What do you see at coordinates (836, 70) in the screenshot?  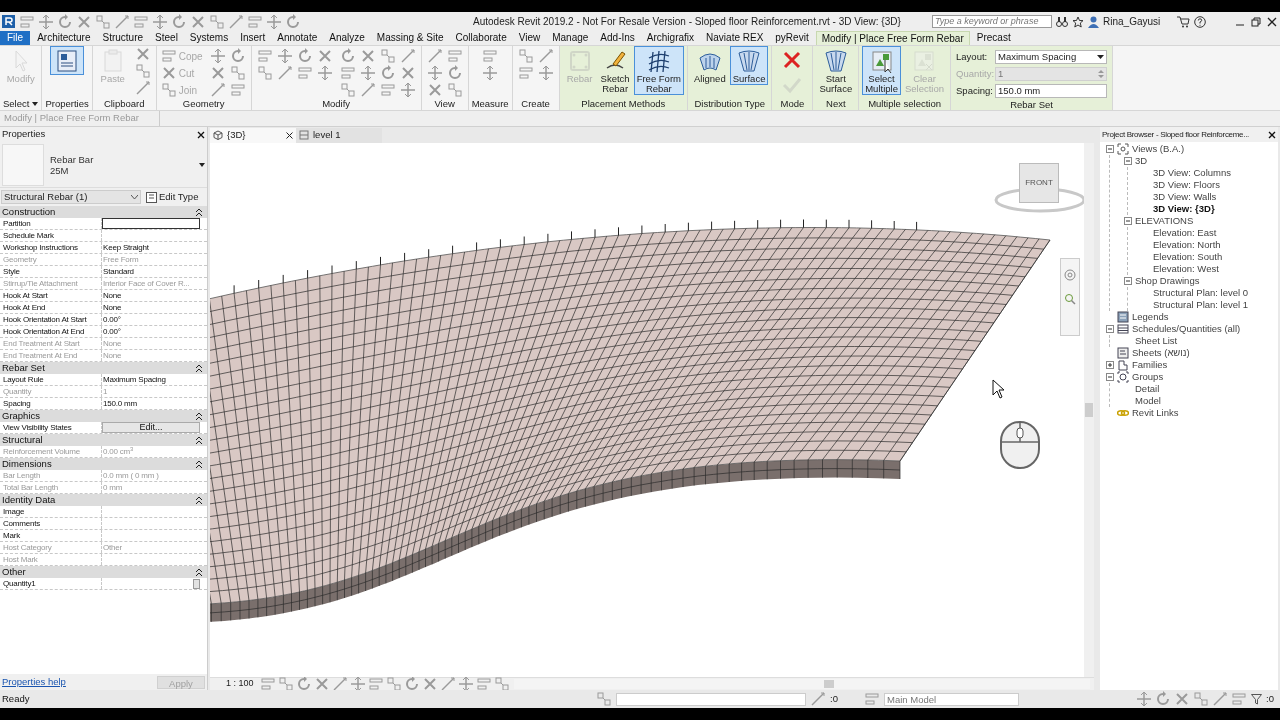 I see `ribbon-button: Start Surface` at bounding box center [836, 70].